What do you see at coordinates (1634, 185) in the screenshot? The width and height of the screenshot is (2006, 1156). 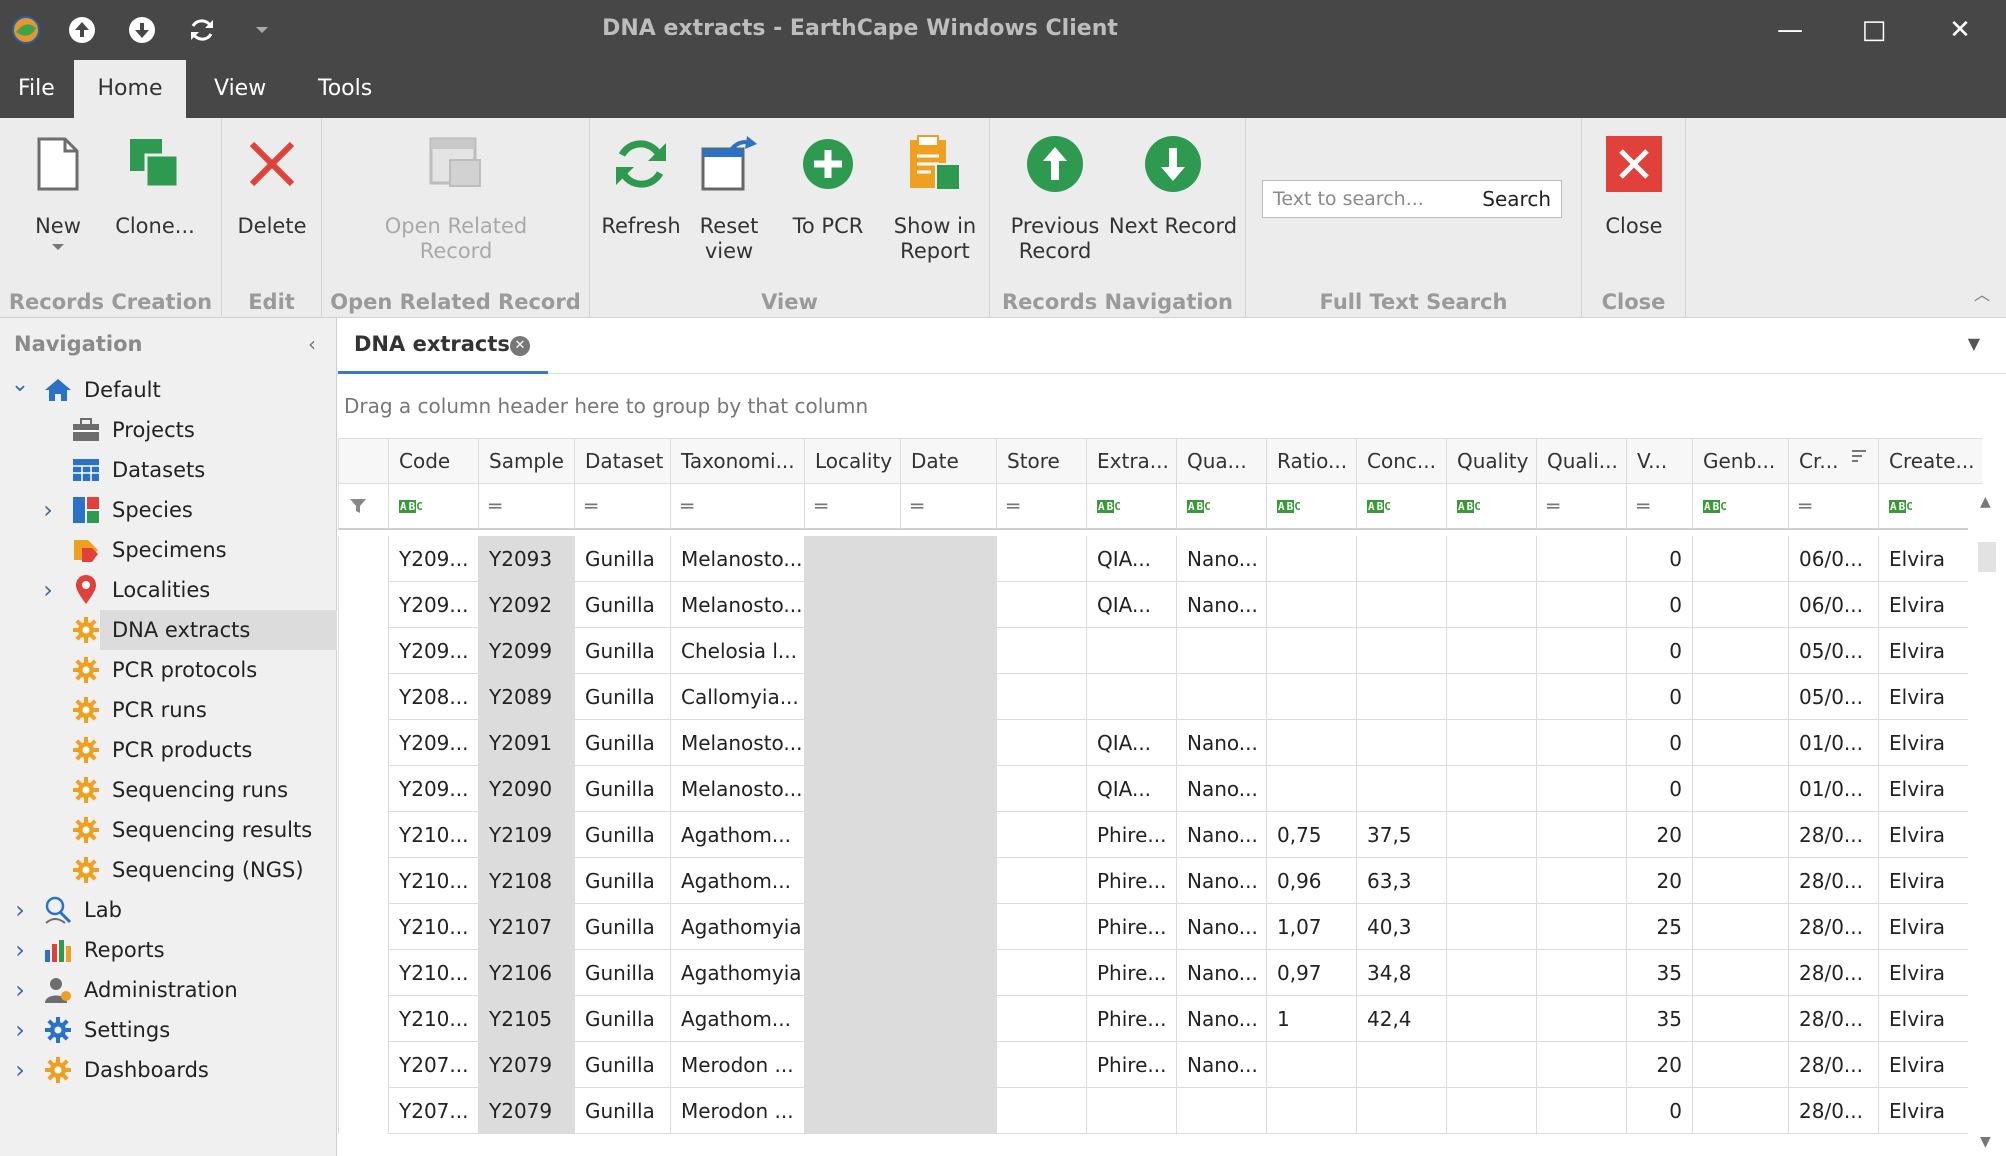 I see `close-button: Close` at bounding box center [1634, 185].